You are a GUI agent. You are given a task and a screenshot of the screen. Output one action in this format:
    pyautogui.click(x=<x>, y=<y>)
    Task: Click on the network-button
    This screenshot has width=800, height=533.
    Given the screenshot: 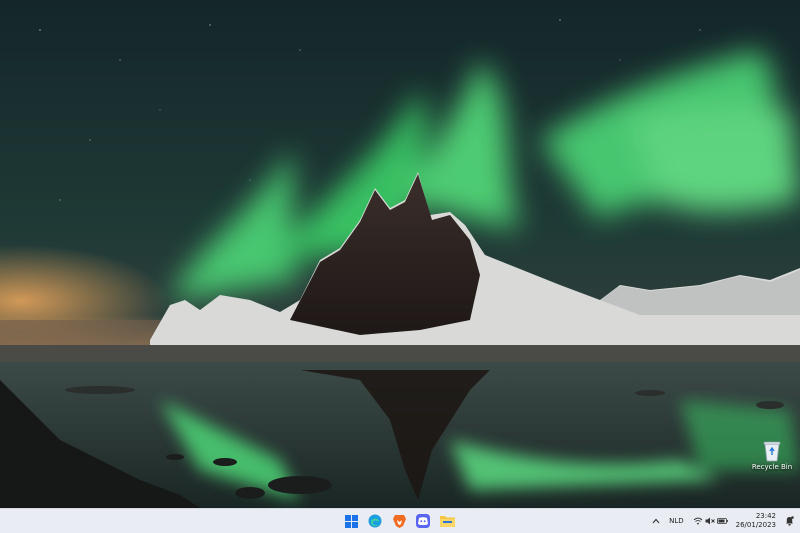 What is the action you would take?
    pyautogui.click(x=698, y=521)
    